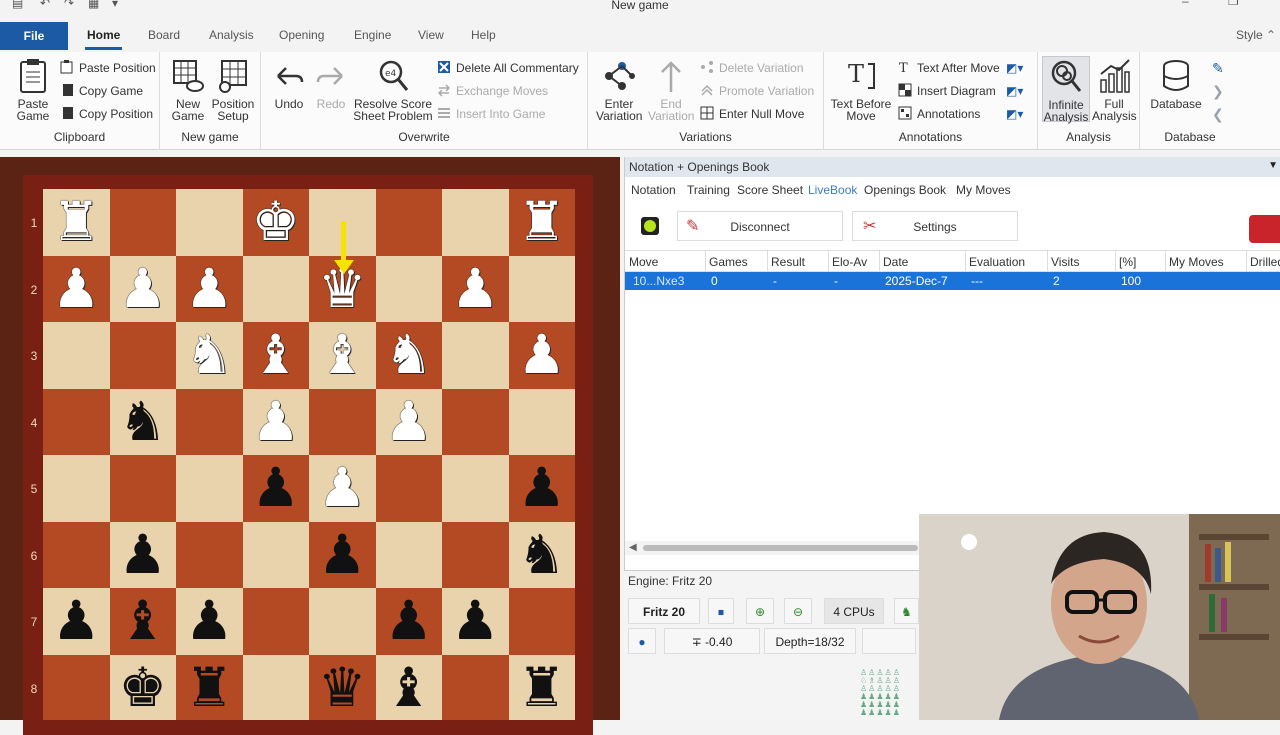  What do you see at coordinates (757, 91) in the screenshot?
I see `promote-variation-button: Promote Variation` at bounding box center [757, 91].